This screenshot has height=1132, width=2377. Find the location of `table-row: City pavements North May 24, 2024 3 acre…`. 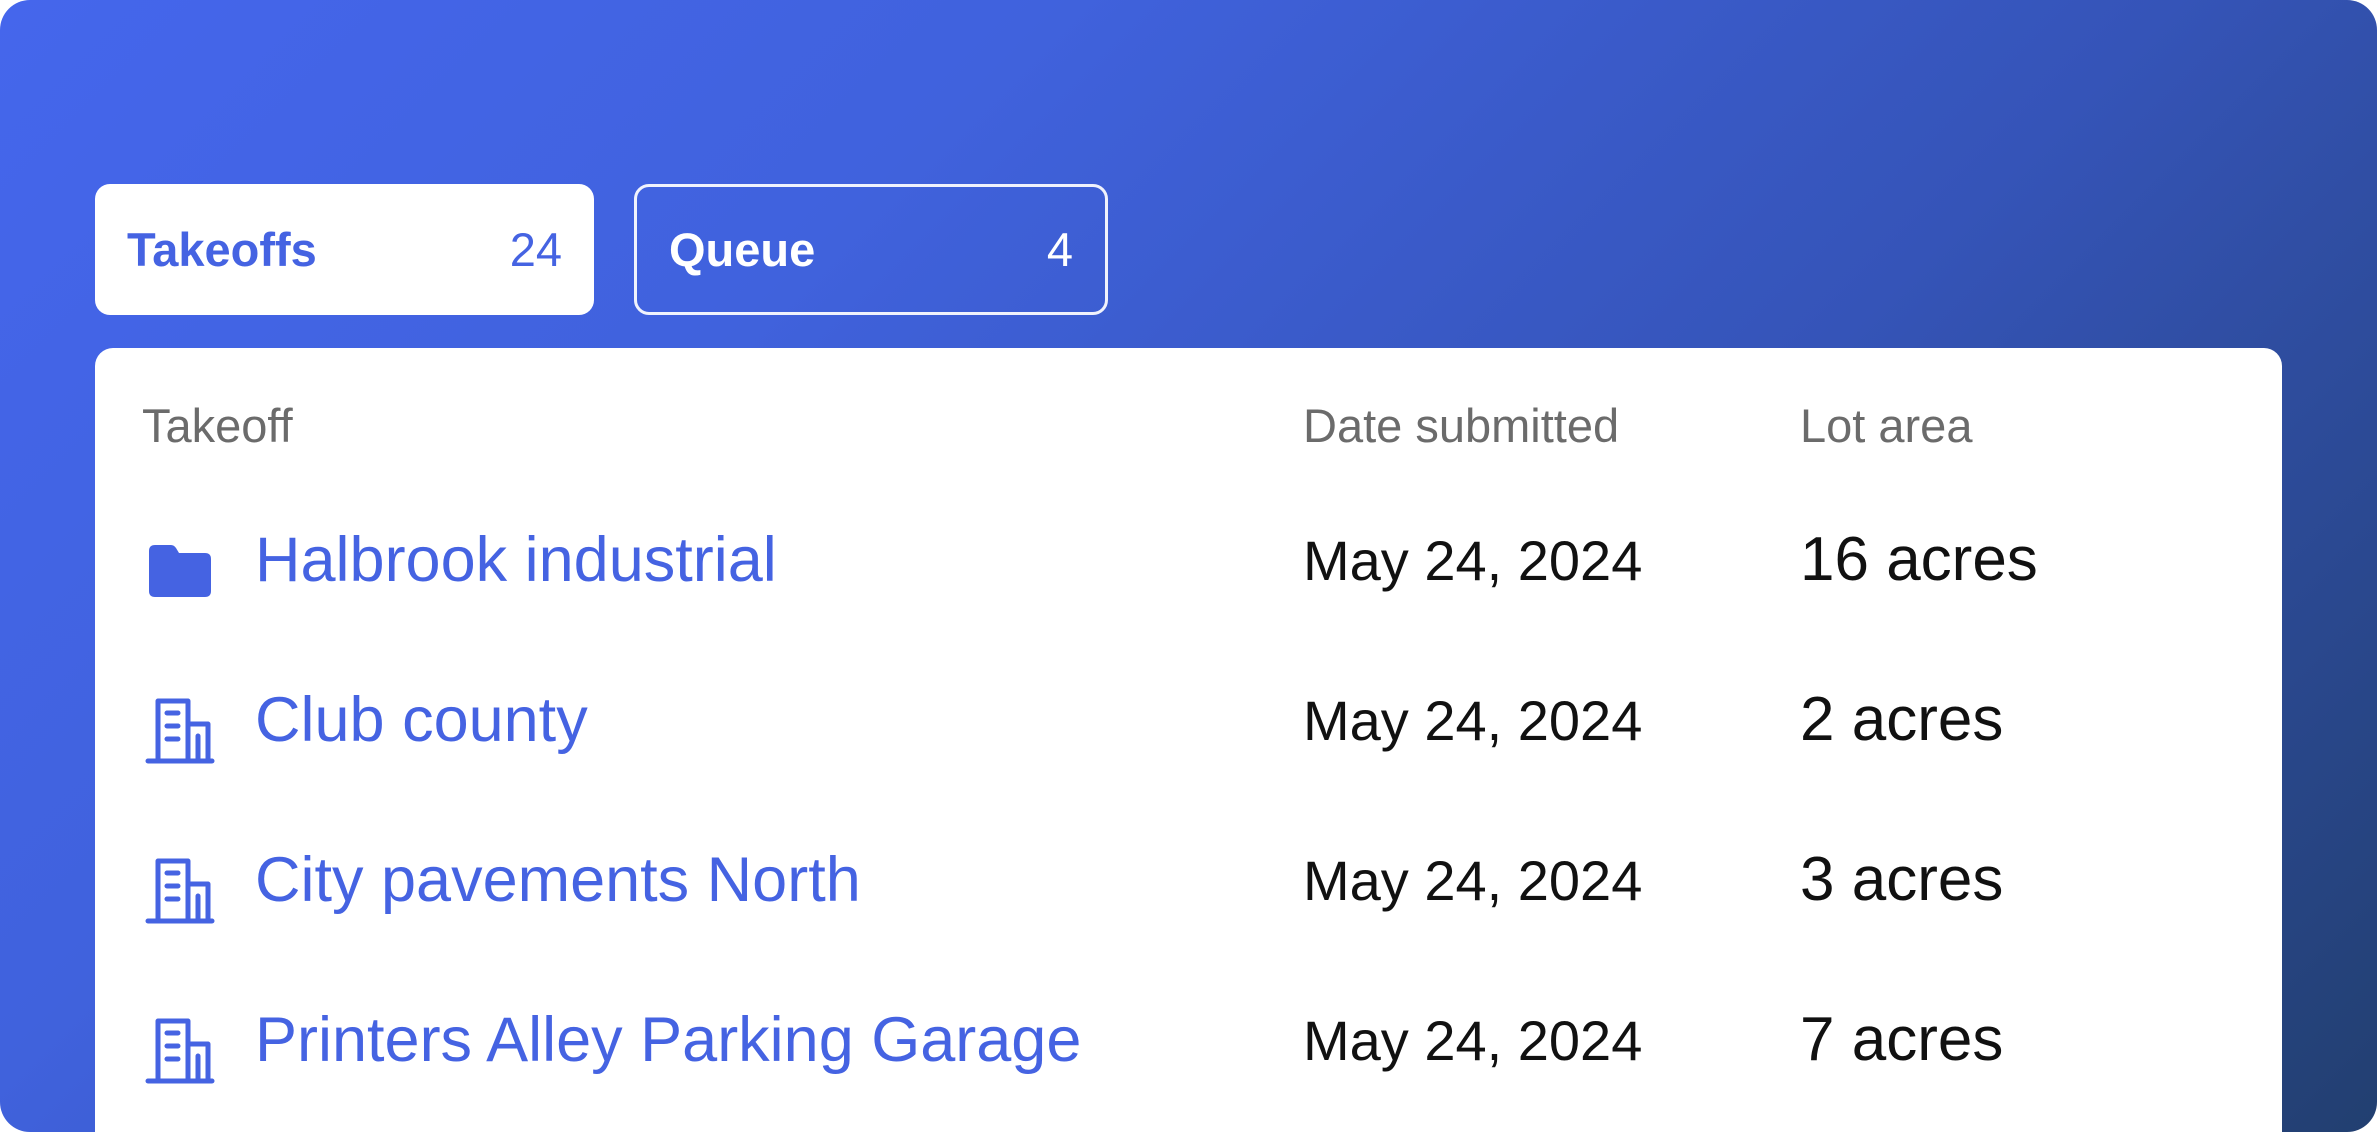

table-row: City pavements North May 24, 2024 3 acre… is located at coordinates (1188, 886).